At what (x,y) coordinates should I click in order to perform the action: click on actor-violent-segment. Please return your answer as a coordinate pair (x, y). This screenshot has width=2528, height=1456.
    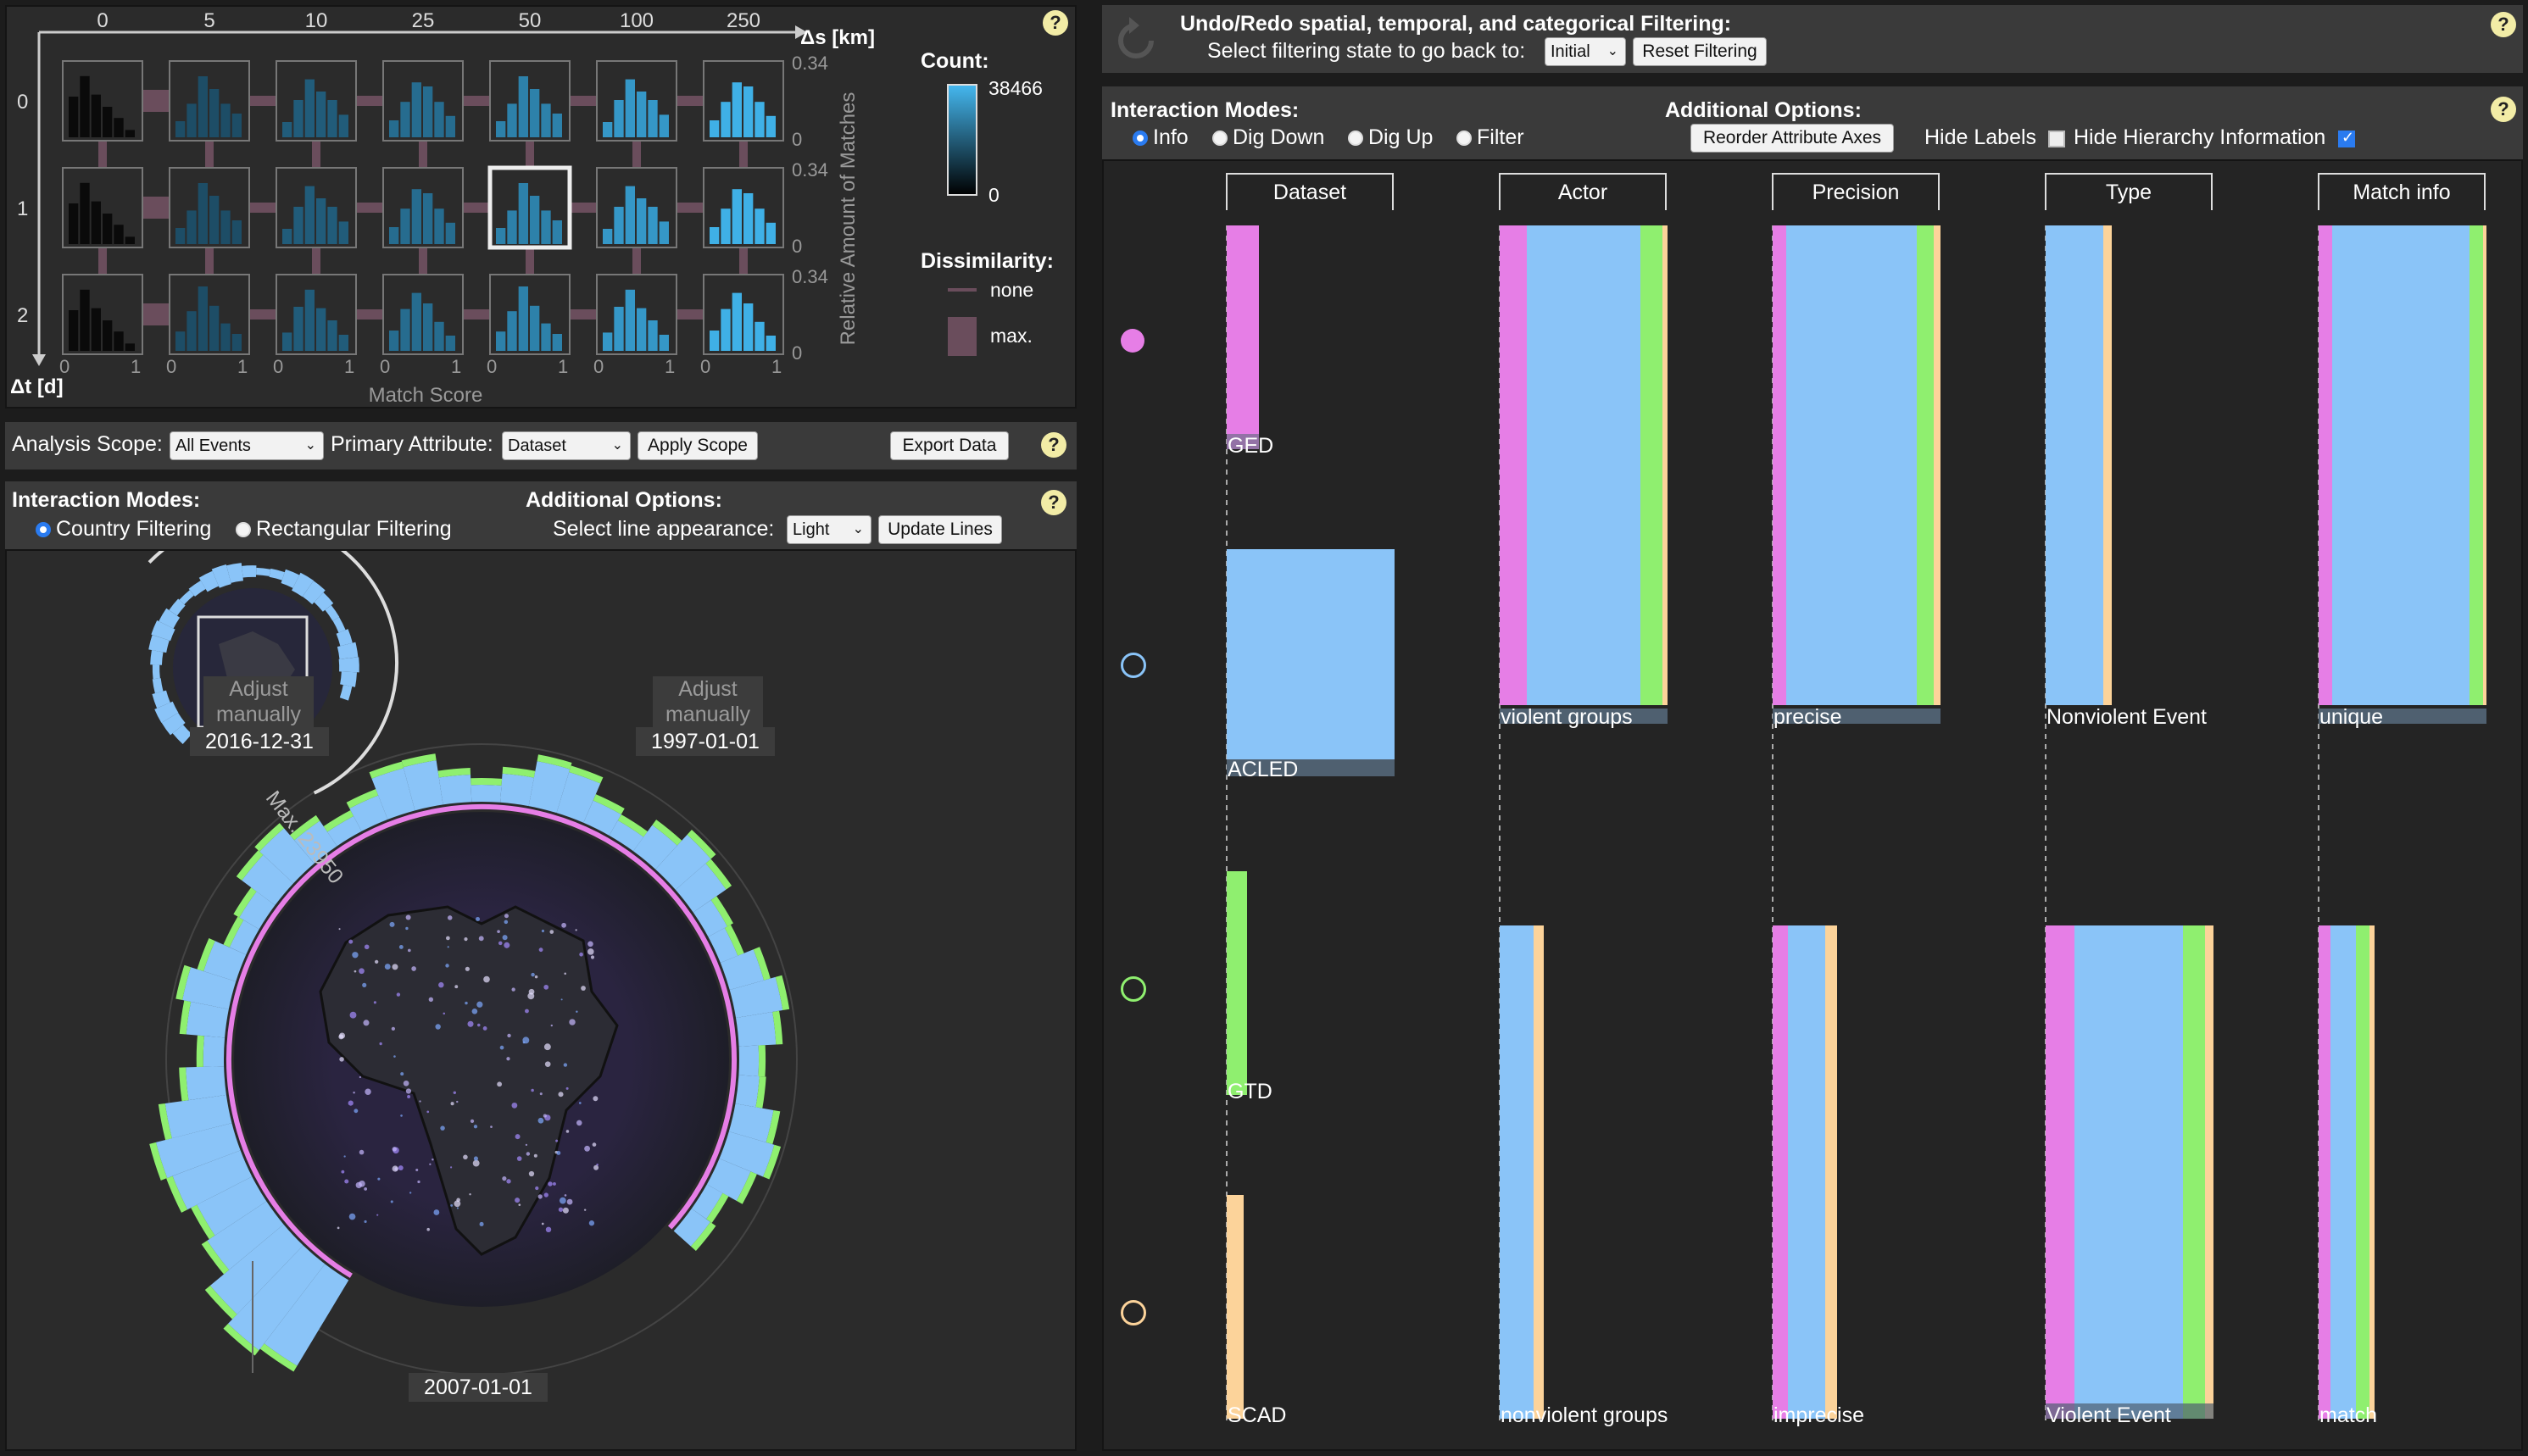
    Looking at the image, I should click on (1584, 465).